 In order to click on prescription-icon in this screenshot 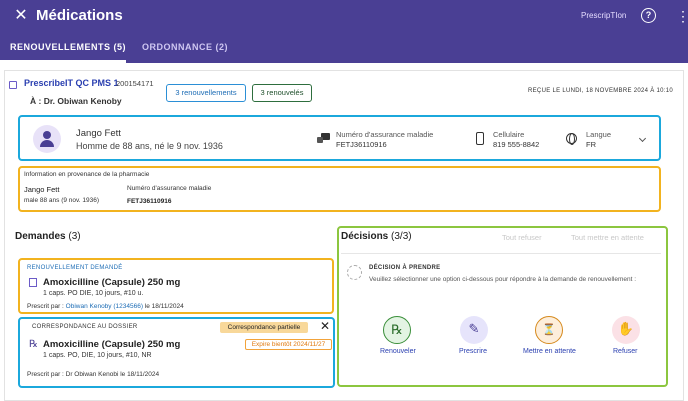, I will do `click(13, 85)`.